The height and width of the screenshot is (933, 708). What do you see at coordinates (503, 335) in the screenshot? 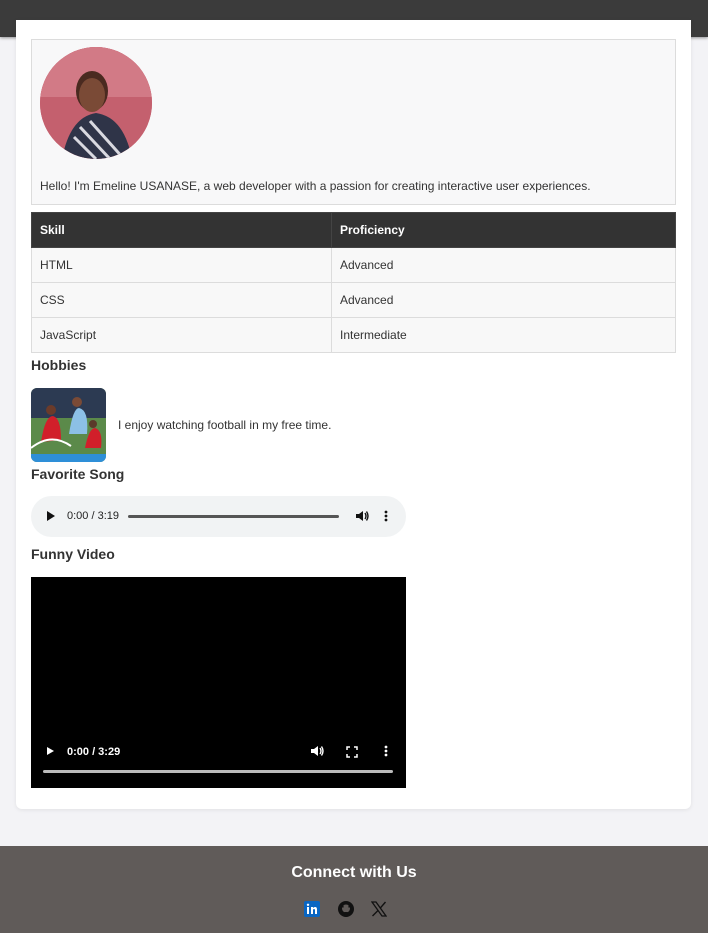
I see `proficiency-cell: Intermediate` at bounding box center [503, 335].